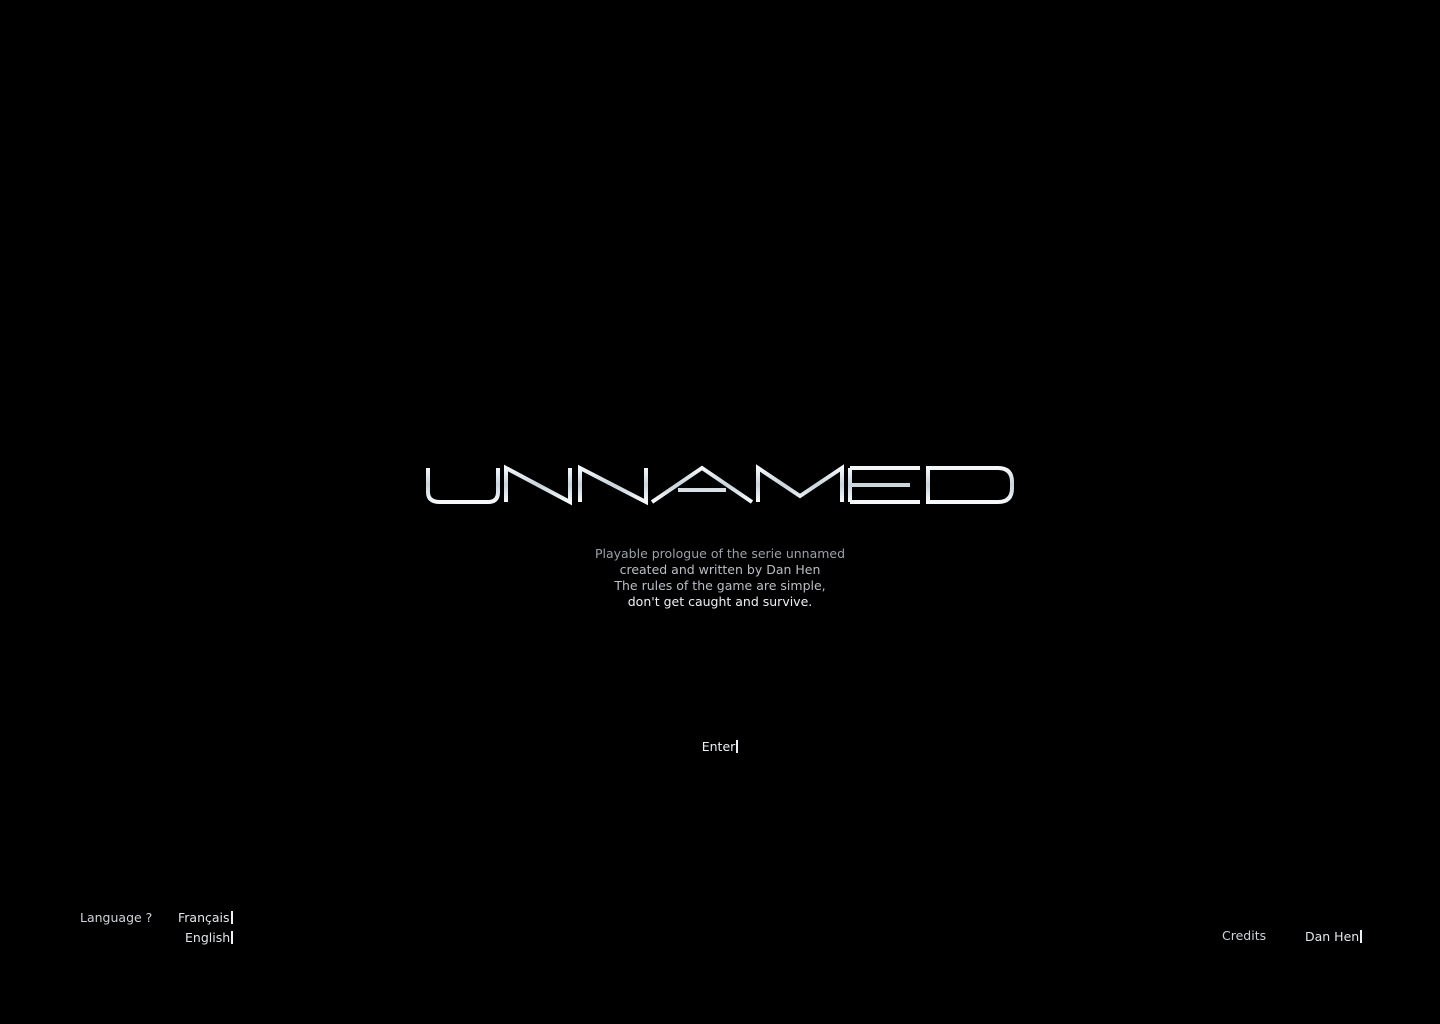  What do you see at coordinates (1244, 935) in the screenshot?
I see `credits-label: Credits` at bounding box center [1244, 935].